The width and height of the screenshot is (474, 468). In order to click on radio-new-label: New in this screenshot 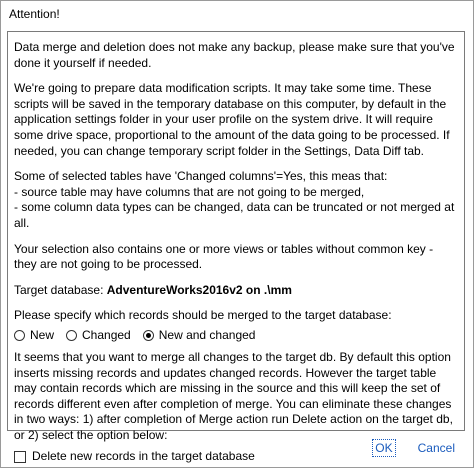, I will do `click(42, 335)`.